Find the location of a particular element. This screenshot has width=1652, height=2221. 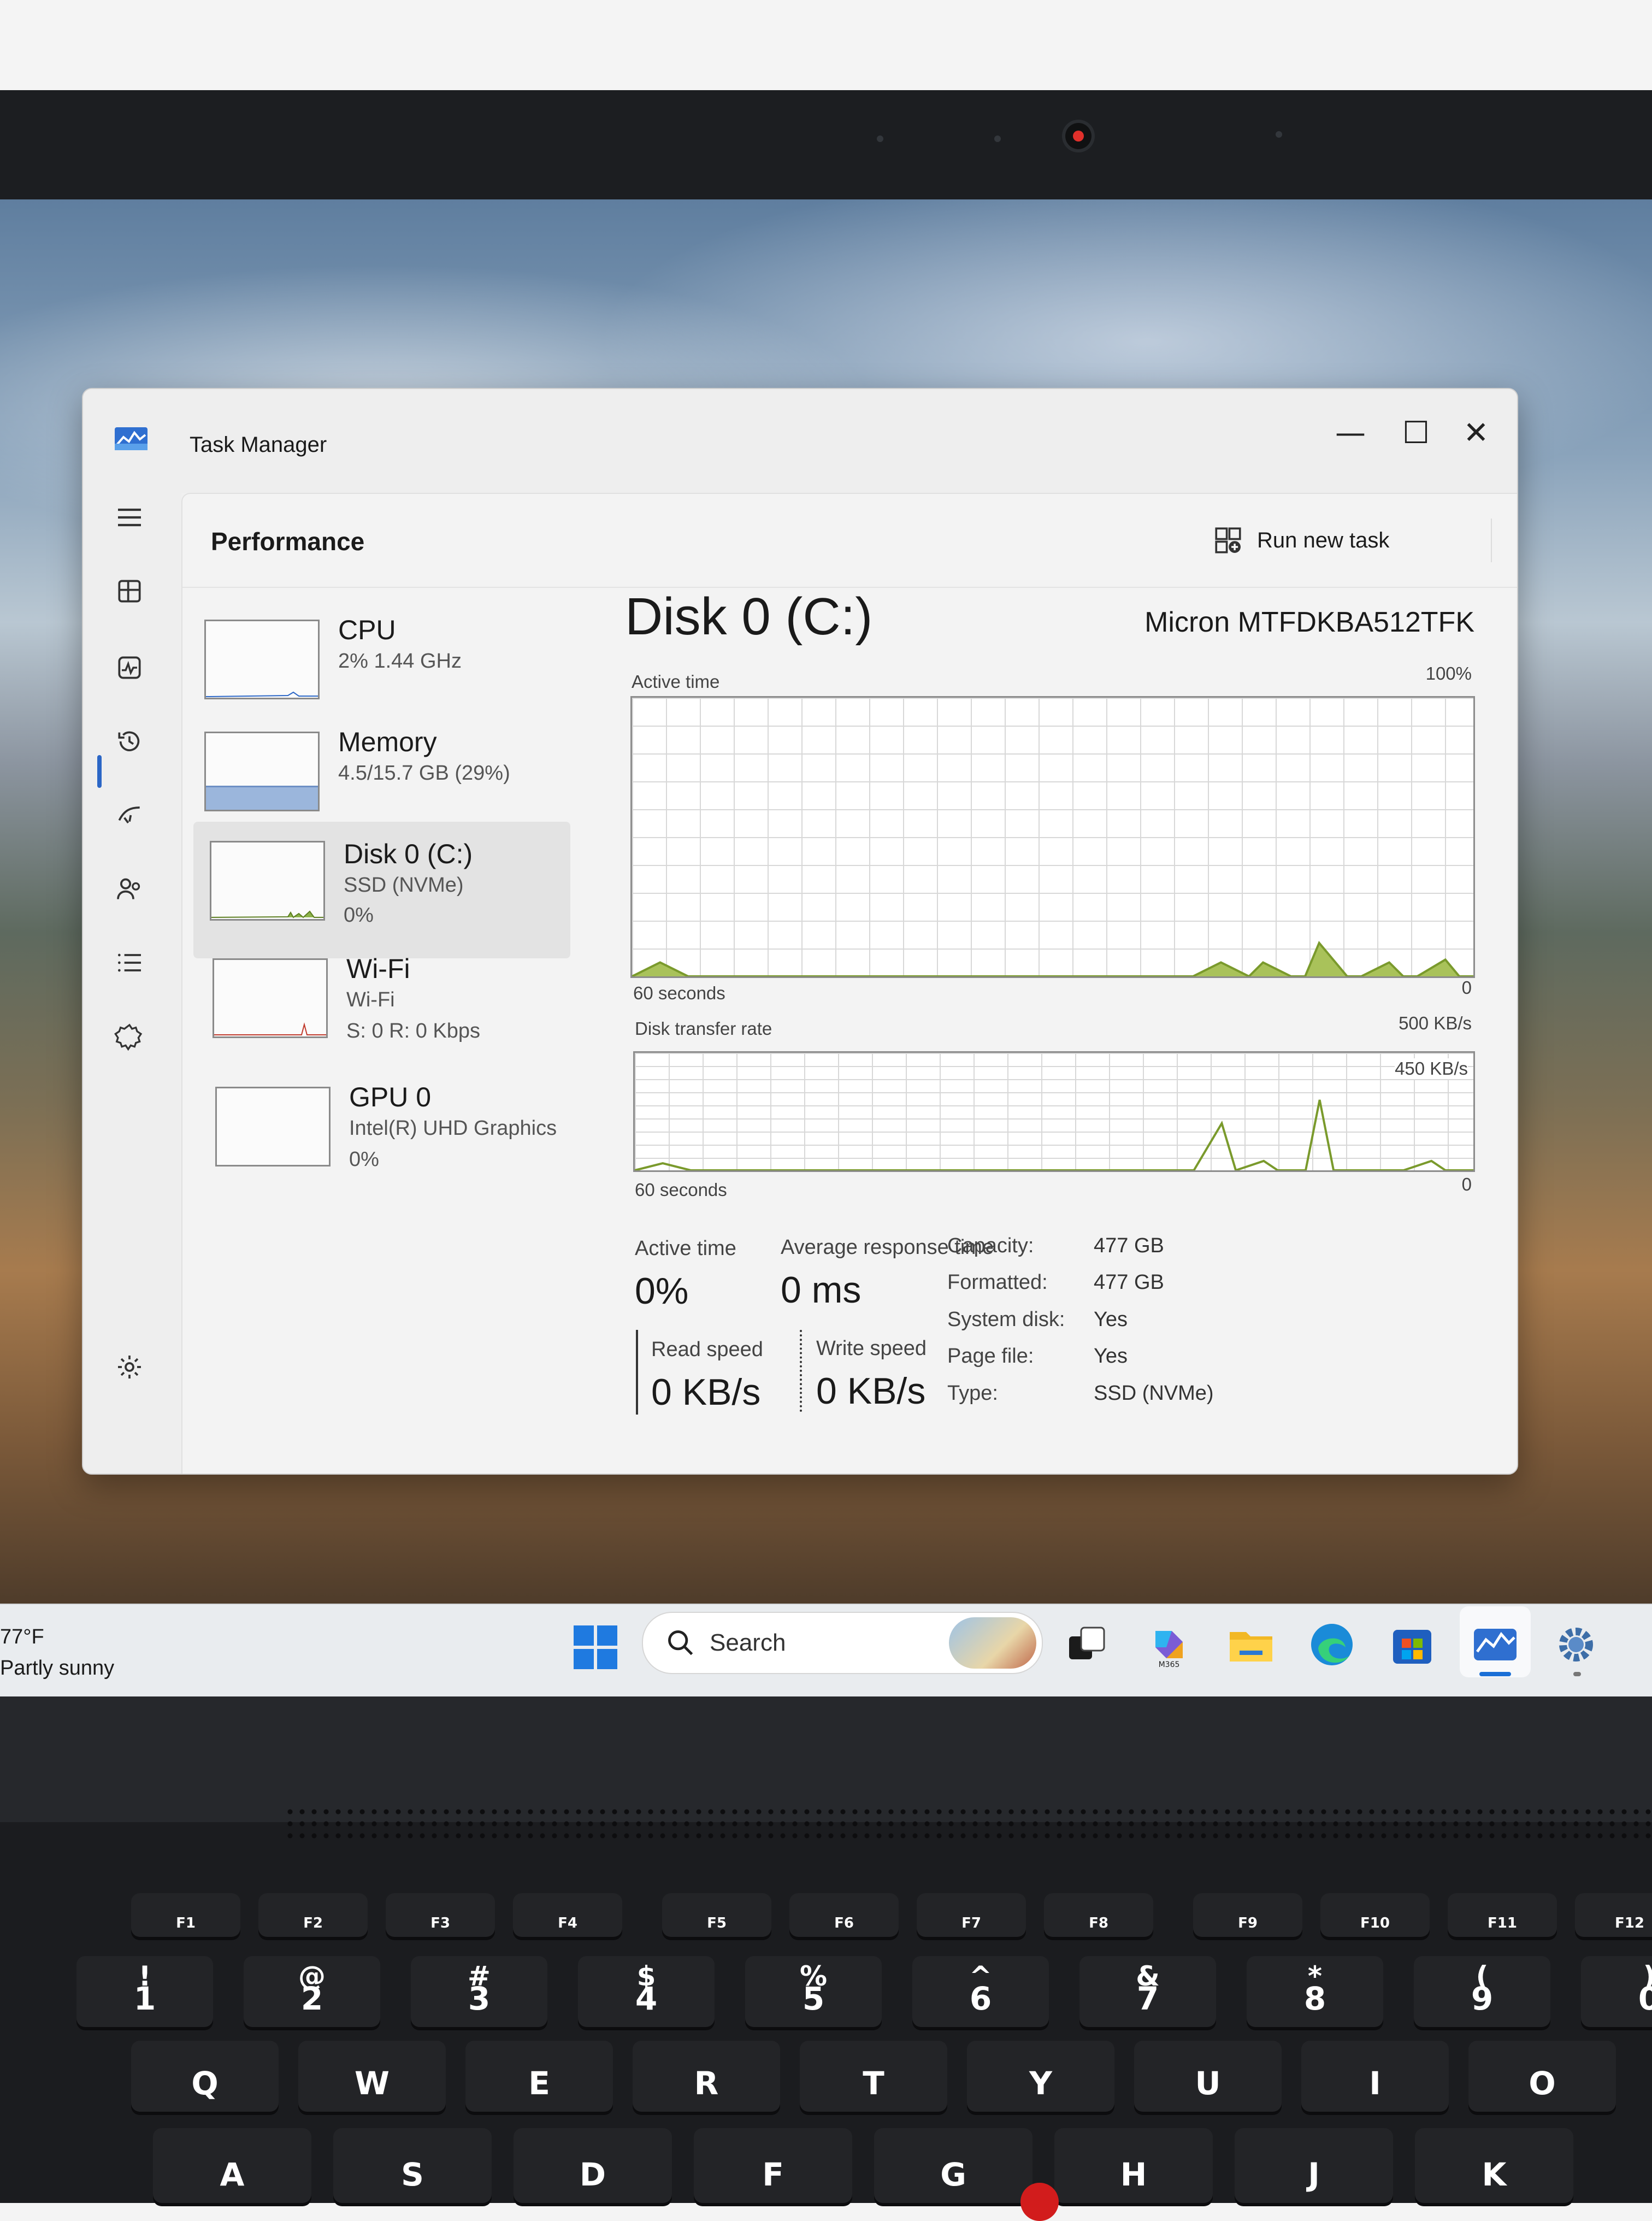

device-throughput: S: 0 R: 0 Kbps is located at coordinates (413, 1031).